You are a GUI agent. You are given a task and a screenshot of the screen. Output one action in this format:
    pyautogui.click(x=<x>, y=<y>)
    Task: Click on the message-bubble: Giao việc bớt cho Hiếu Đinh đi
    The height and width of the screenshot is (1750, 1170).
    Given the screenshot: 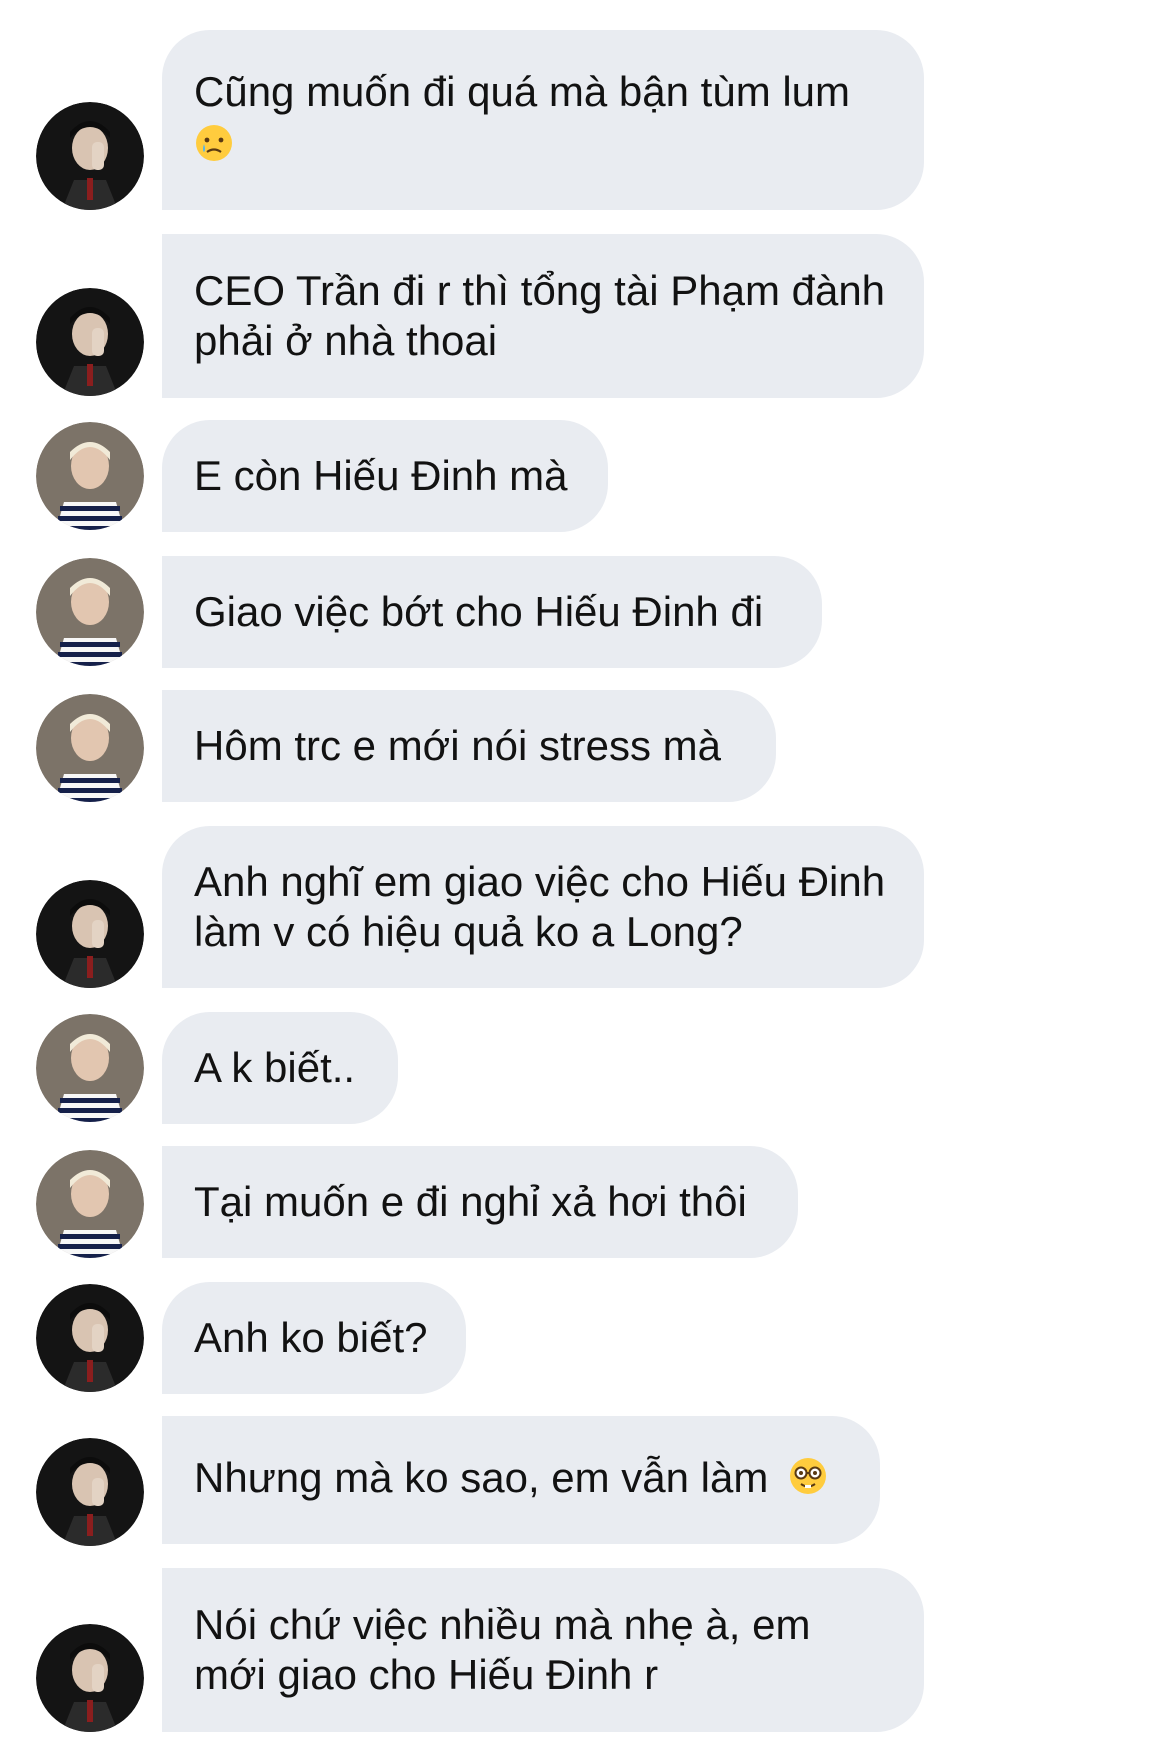 What is the action you would take?
    pyautogui.click(x=492, y=612)
    